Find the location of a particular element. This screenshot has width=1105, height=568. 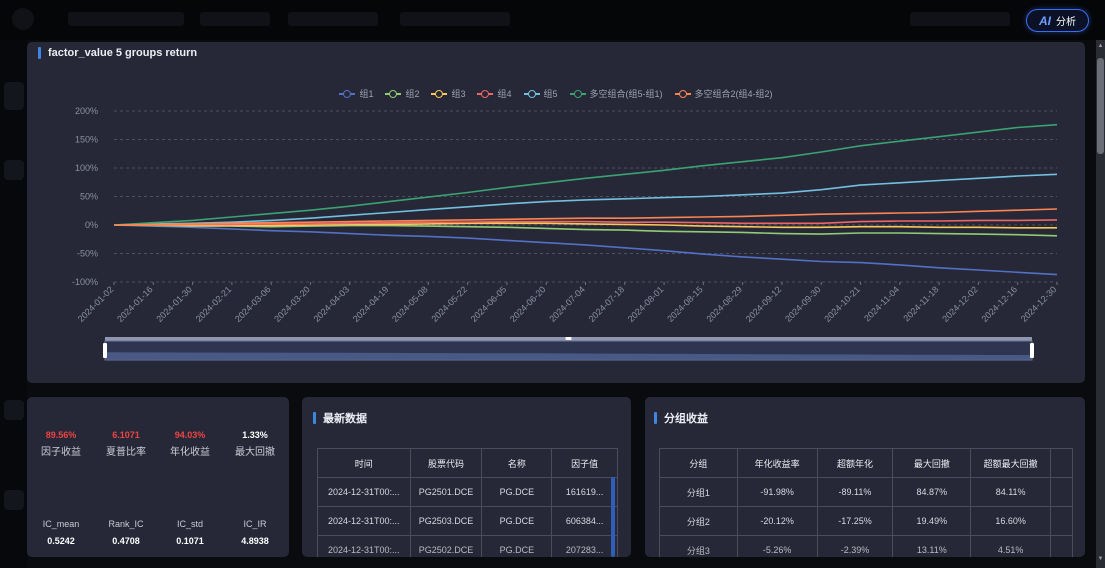

stat-label: IC_IR is located at coordinates (255, 524).